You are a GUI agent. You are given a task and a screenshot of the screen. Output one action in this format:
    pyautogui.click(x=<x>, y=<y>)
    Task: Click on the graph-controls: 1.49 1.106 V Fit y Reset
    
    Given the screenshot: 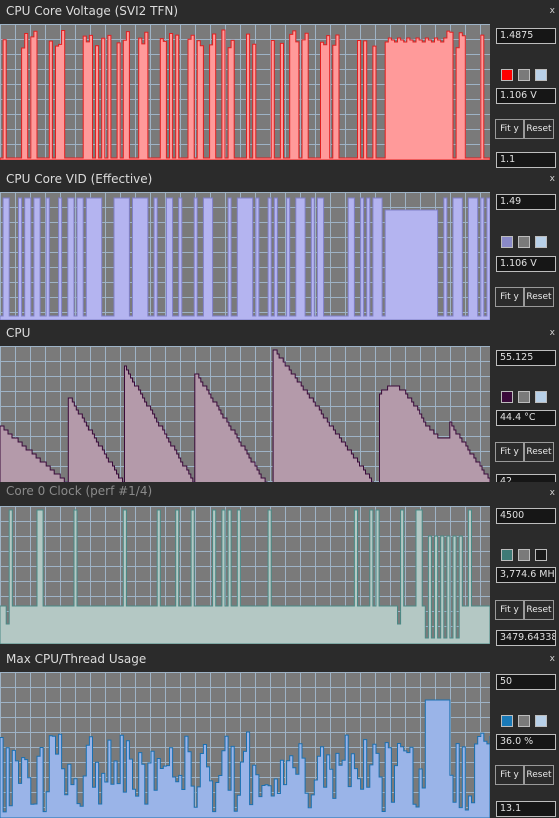 What is the action you would take?
    pyautogui.click(x=524, y=256)
    